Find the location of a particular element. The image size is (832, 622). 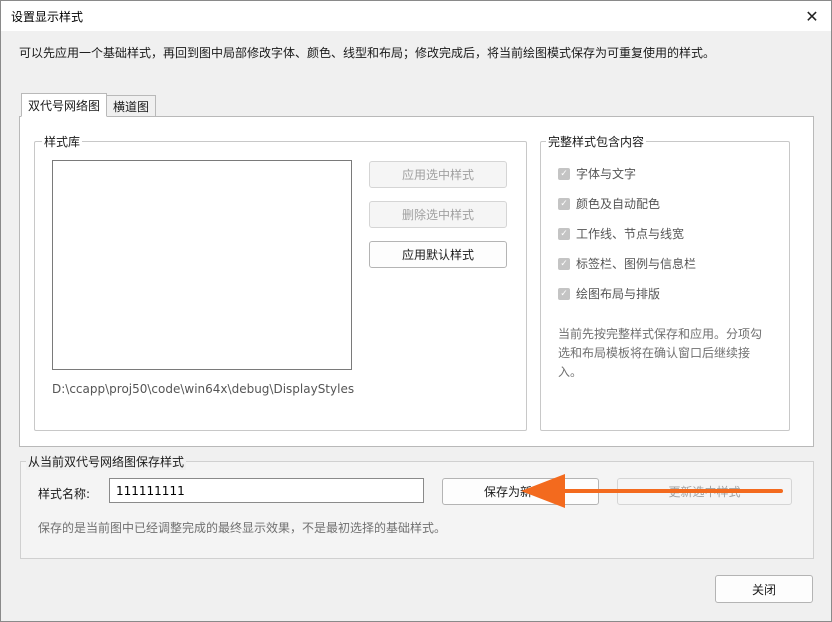

check-label: 工作线、节点与线宽 is located at coordinates (630, 234).